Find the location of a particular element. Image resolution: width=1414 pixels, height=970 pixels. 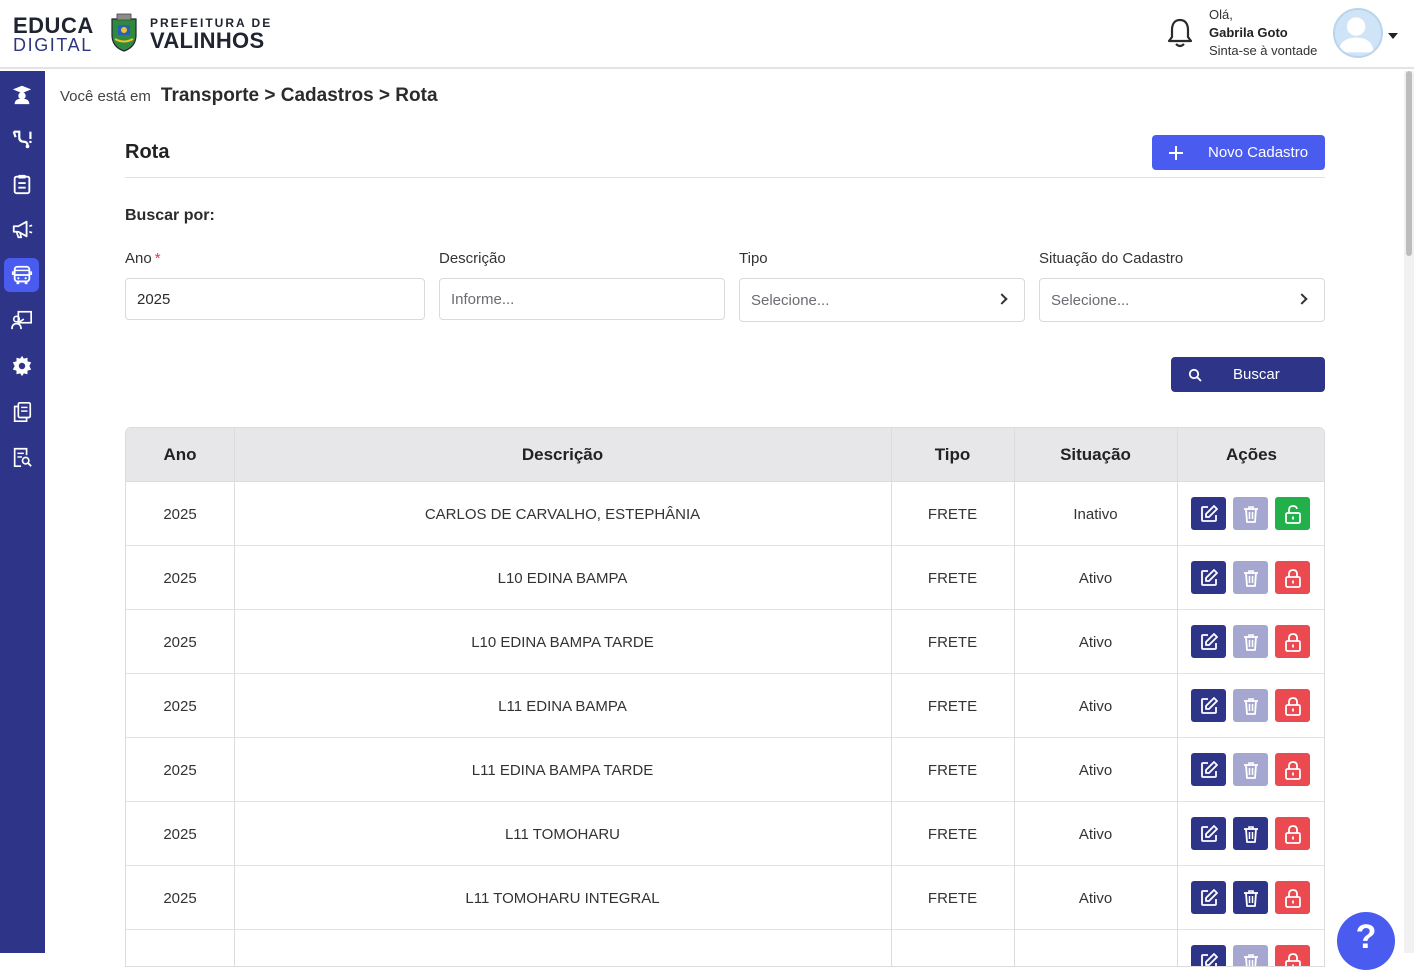

documents-icon is located at coordinates (22, 412).